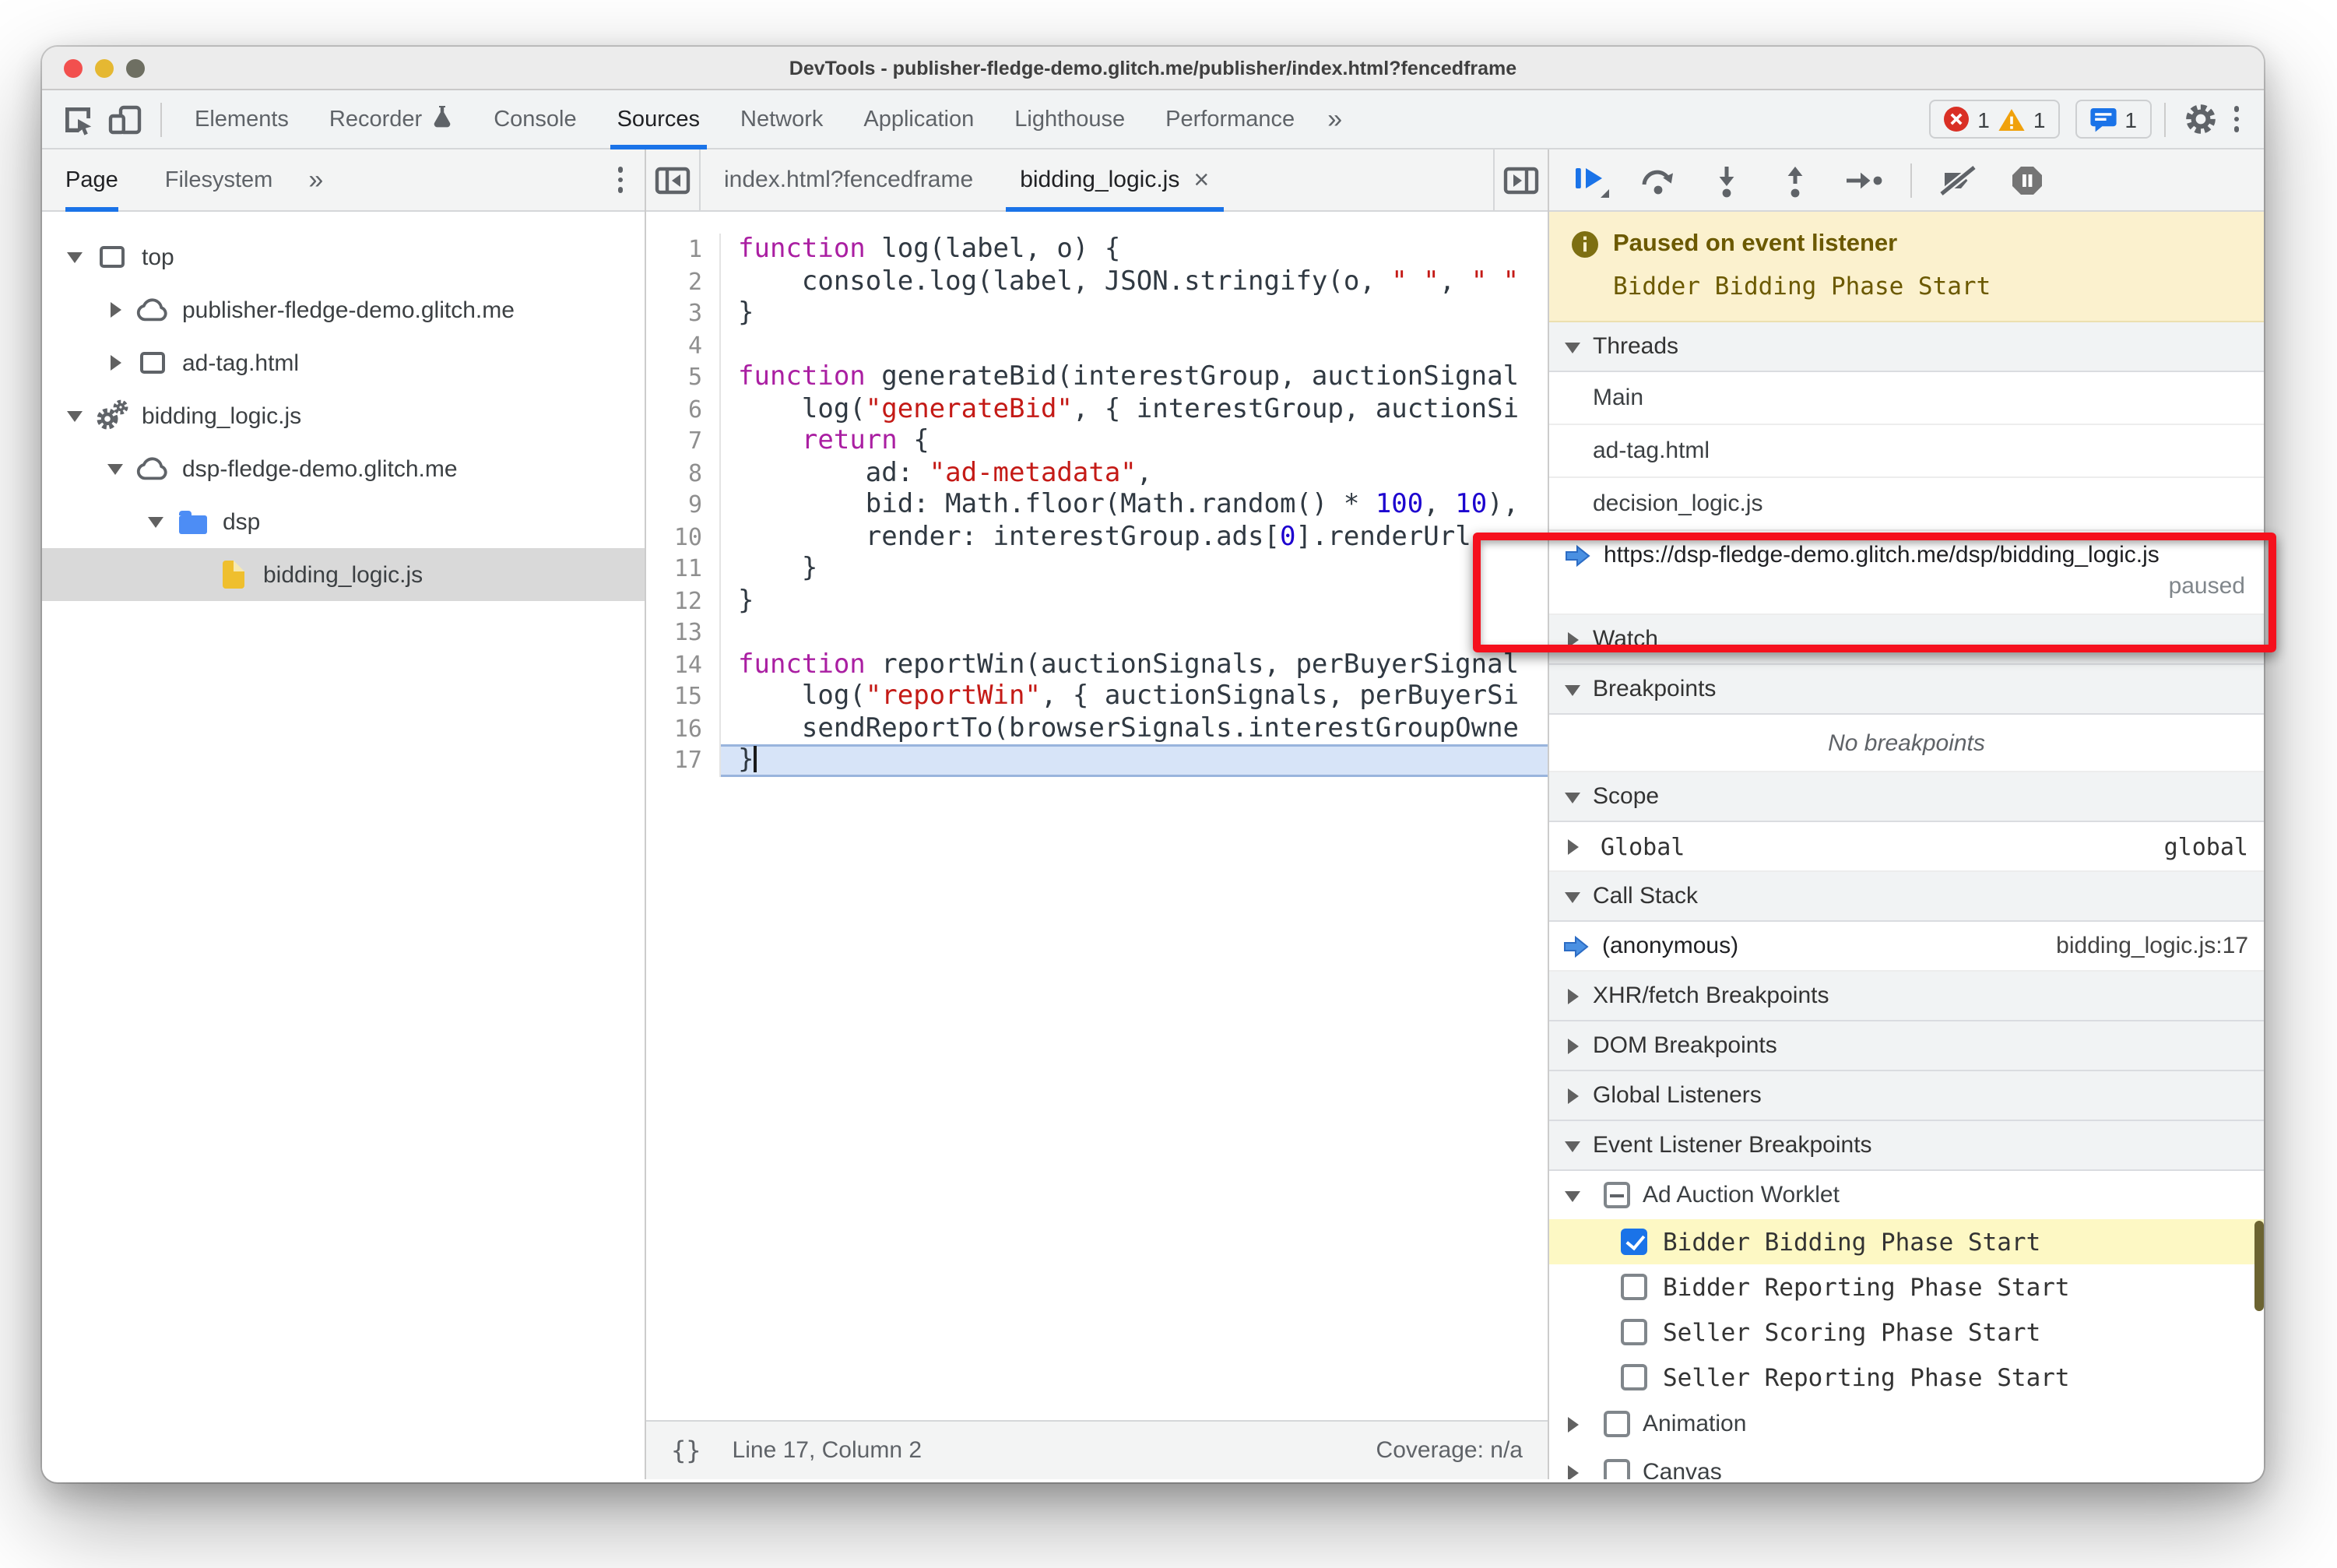 This screenshot has width=2337, height=1568. Describe the element at coordinates (2027, 180) in the screenshot. I see `pause-on-exceptions-button` at that location.